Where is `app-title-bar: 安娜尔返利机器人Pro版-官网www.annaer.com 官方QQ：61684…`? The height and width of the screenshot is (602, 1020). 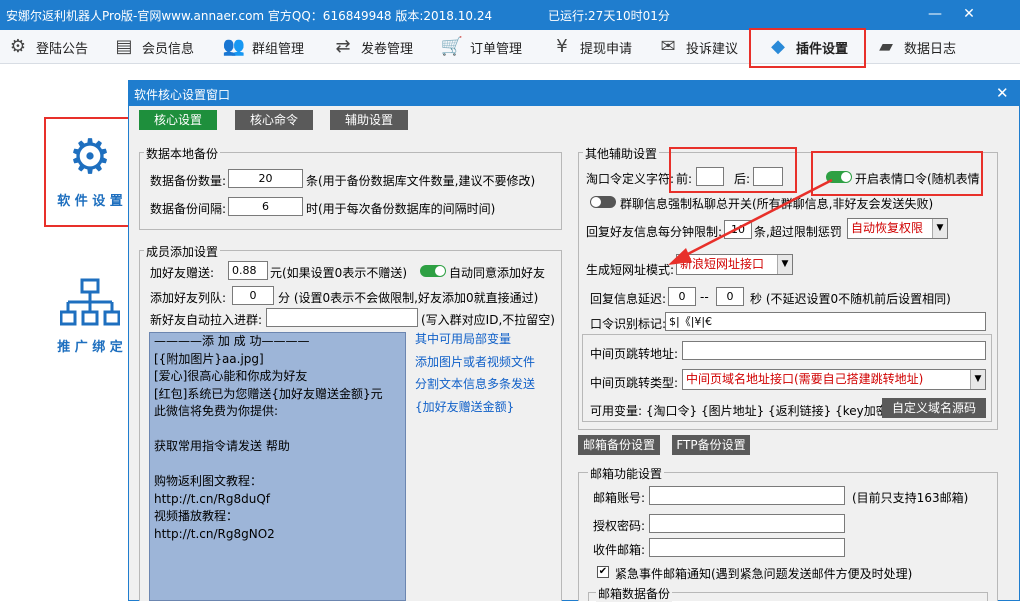
app-title-bar: 安娜尔返利机器人Pro版-官网www.annaer.com 官方QQ：61684… is located at coordinates (510, 15).